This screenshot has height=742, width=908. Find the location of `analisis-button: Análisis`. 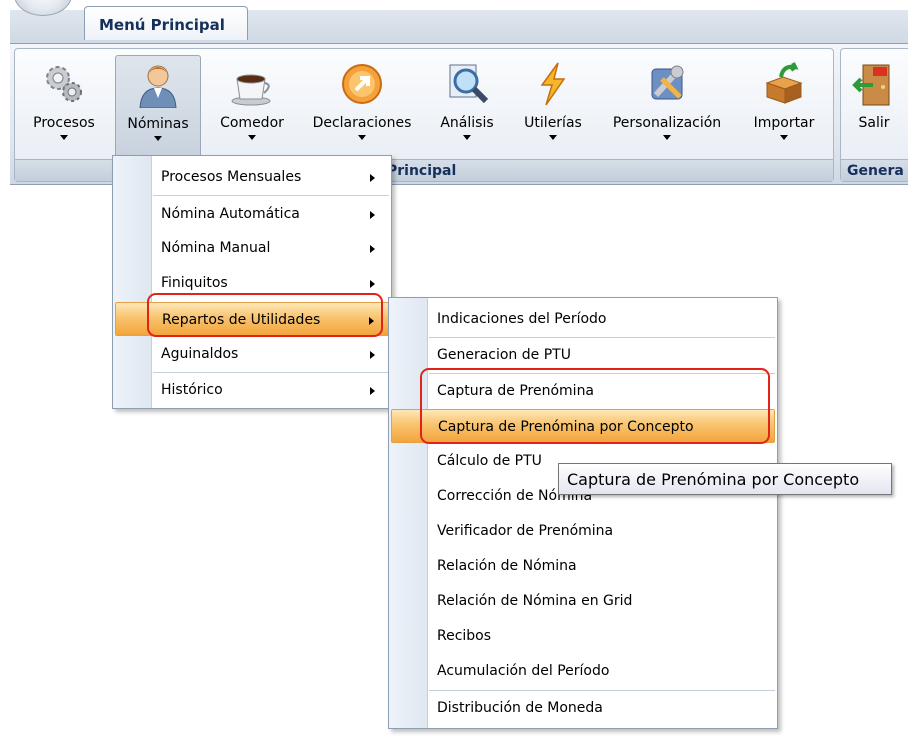

analisis-button: Análisis is located at coordinates (467, 107).